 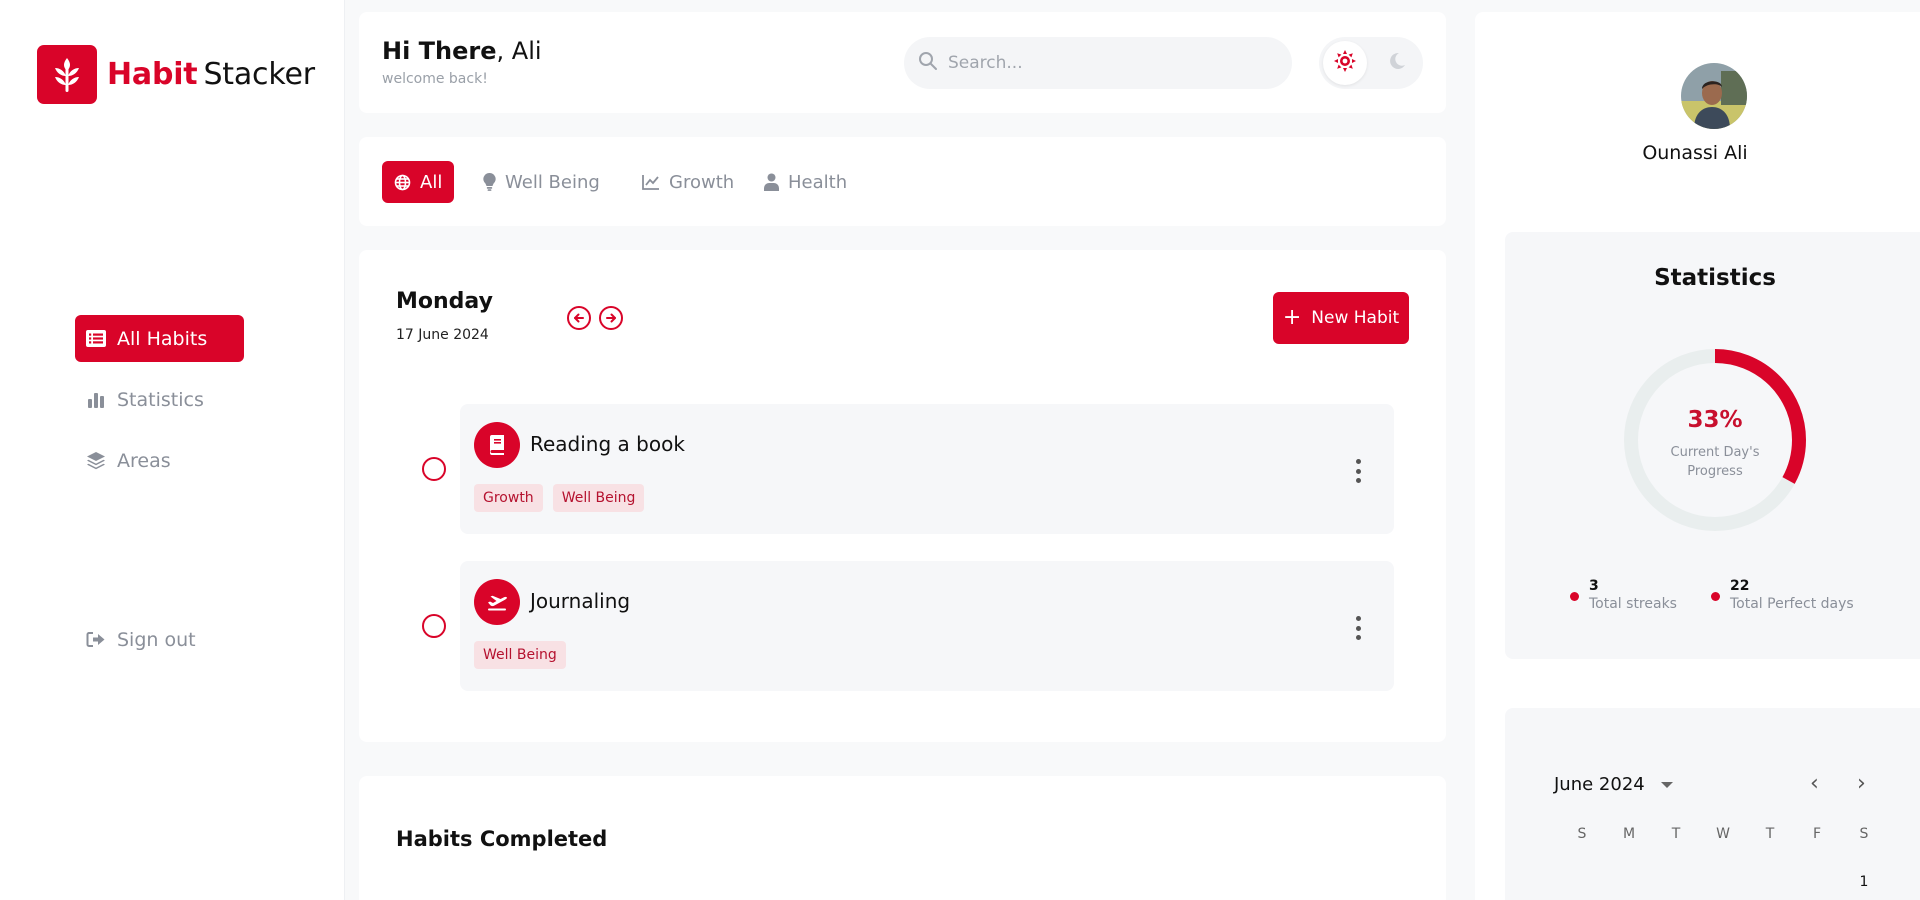 What do you see at coordinates (442, 335) in the screenshot?
I see `day-date: 17 June 2024` at bounding box center [442, 335].